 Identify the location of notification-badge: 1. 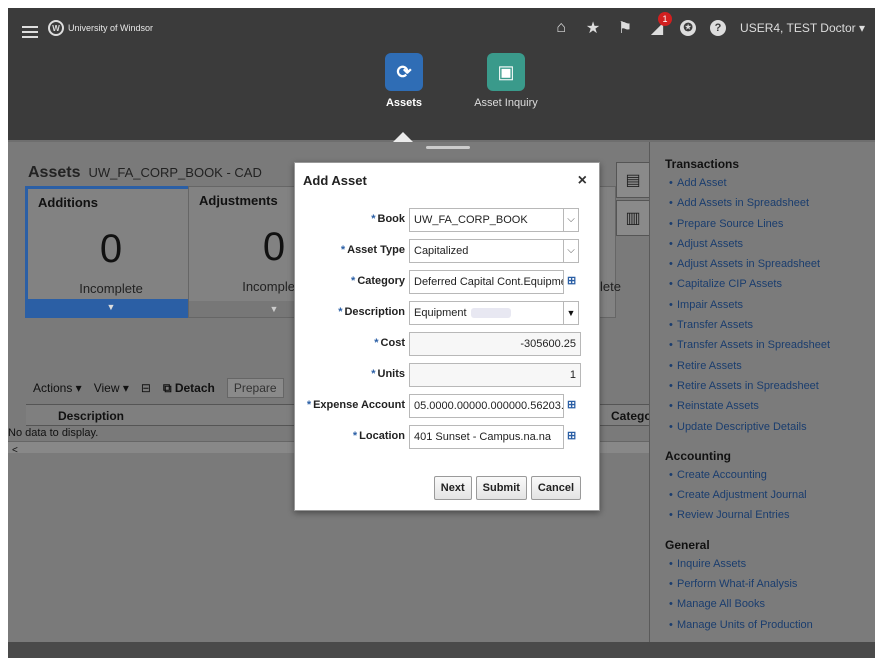
(665, 19).